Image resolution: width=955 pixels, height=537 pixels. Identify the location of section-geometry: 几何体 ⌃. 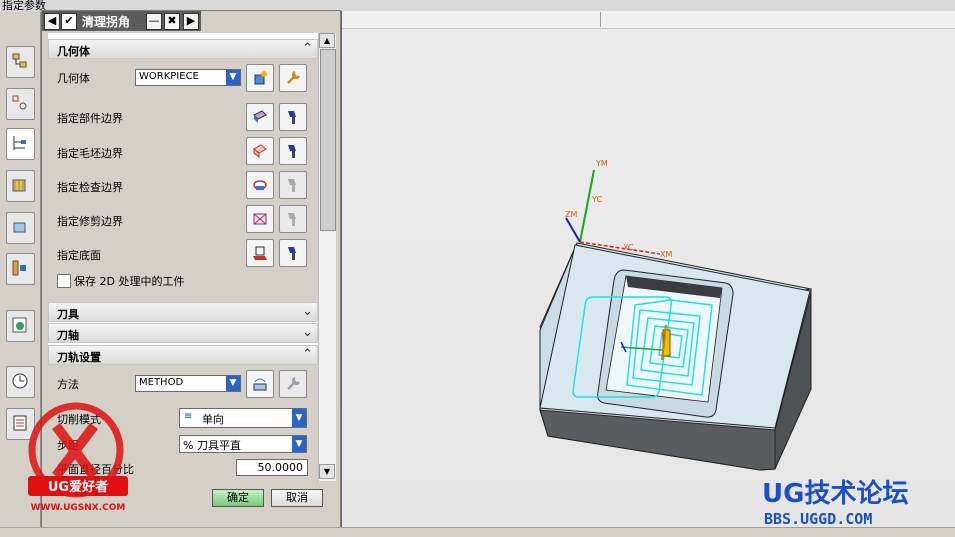
(183, 49).